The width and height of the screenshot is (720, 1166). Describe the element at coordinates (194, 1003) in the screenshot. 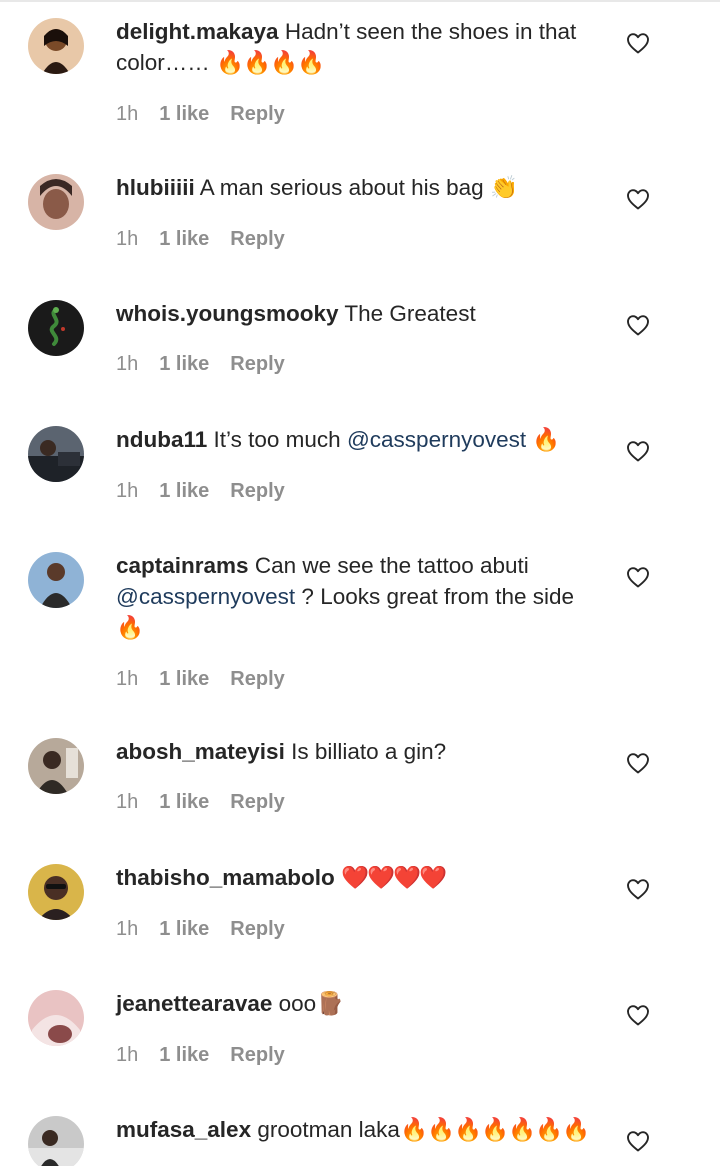

I see `comment-username: jeanettearavae` at that location.